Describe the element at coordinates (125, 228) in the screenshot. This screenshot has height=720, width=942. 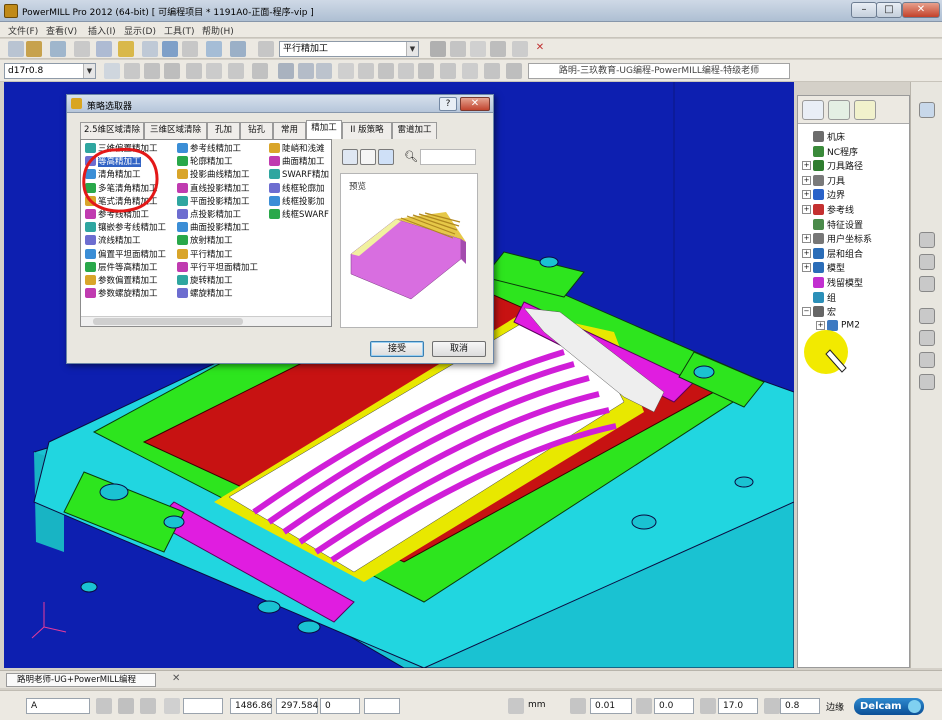
I see `strategy-item: 镶嵌参考线精加工` at that location.